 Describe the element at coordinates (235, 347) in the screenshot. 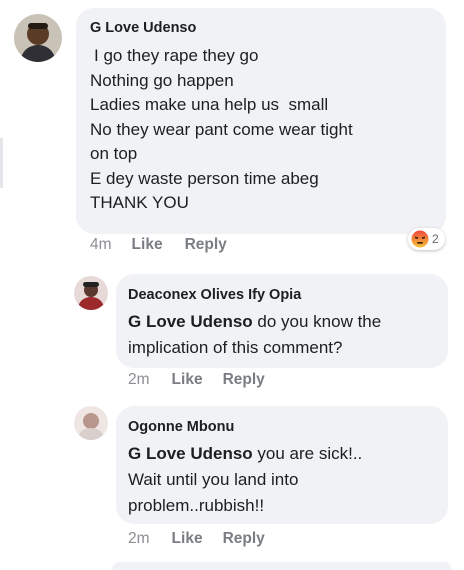

I see `reply-text-line: implication of this comment?` at that location.